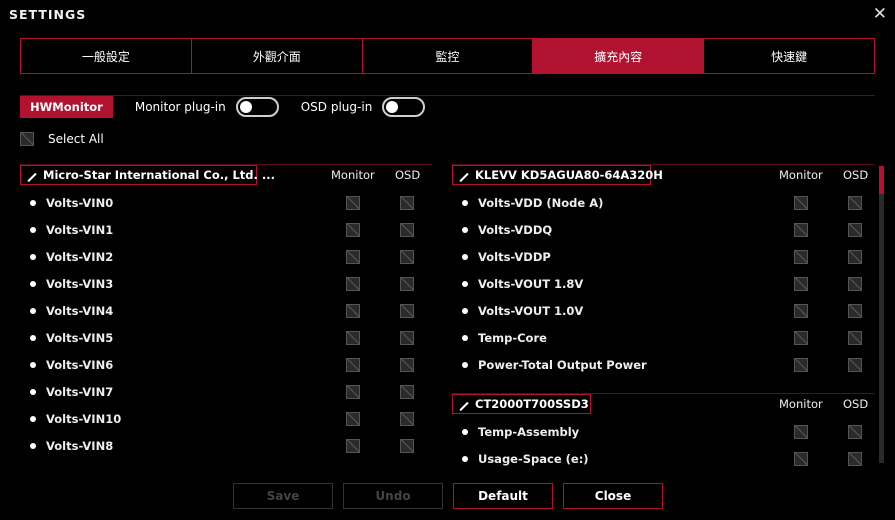  I want to click on sensor-name: Volts-VIN7, so click(80, 392).